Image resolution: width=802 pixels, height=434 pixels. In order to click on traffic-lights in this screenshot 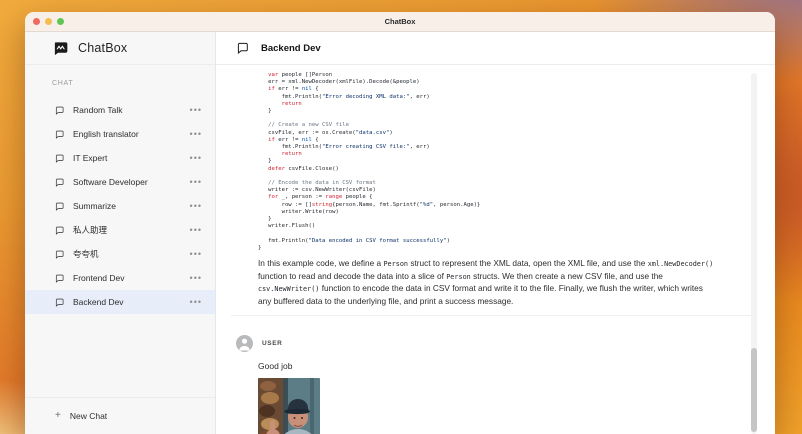, I will do `click(48, 21)`.